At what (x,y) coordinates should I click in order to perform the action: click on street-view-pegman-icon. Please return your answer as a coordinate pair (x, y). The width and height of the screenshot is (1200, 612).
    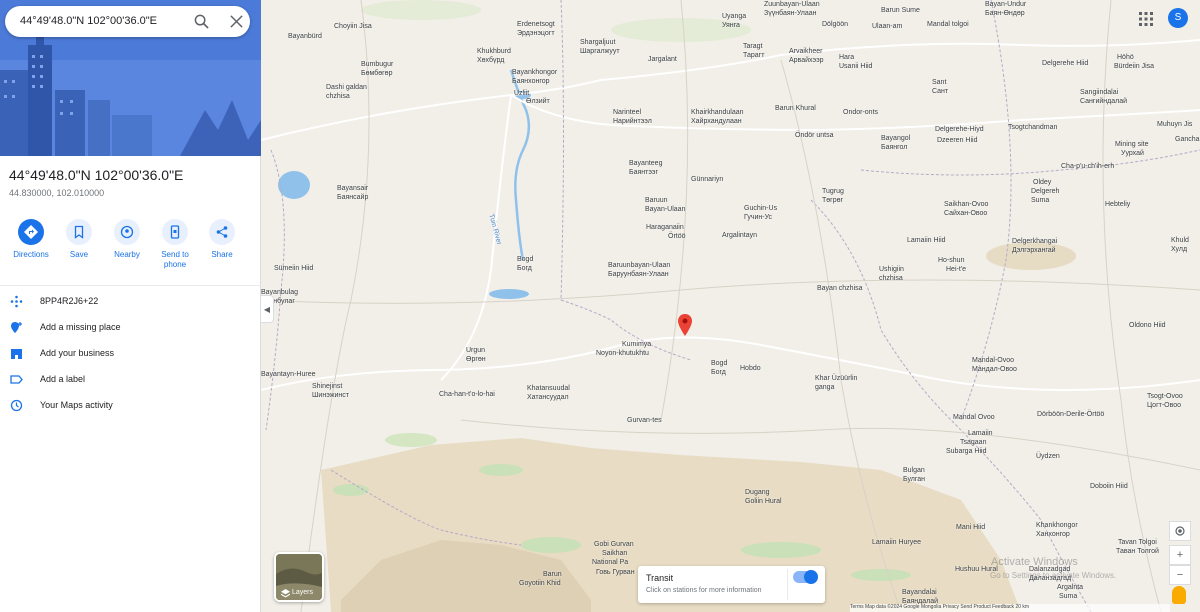
    Looking at the image, I should click on (1179, 595).